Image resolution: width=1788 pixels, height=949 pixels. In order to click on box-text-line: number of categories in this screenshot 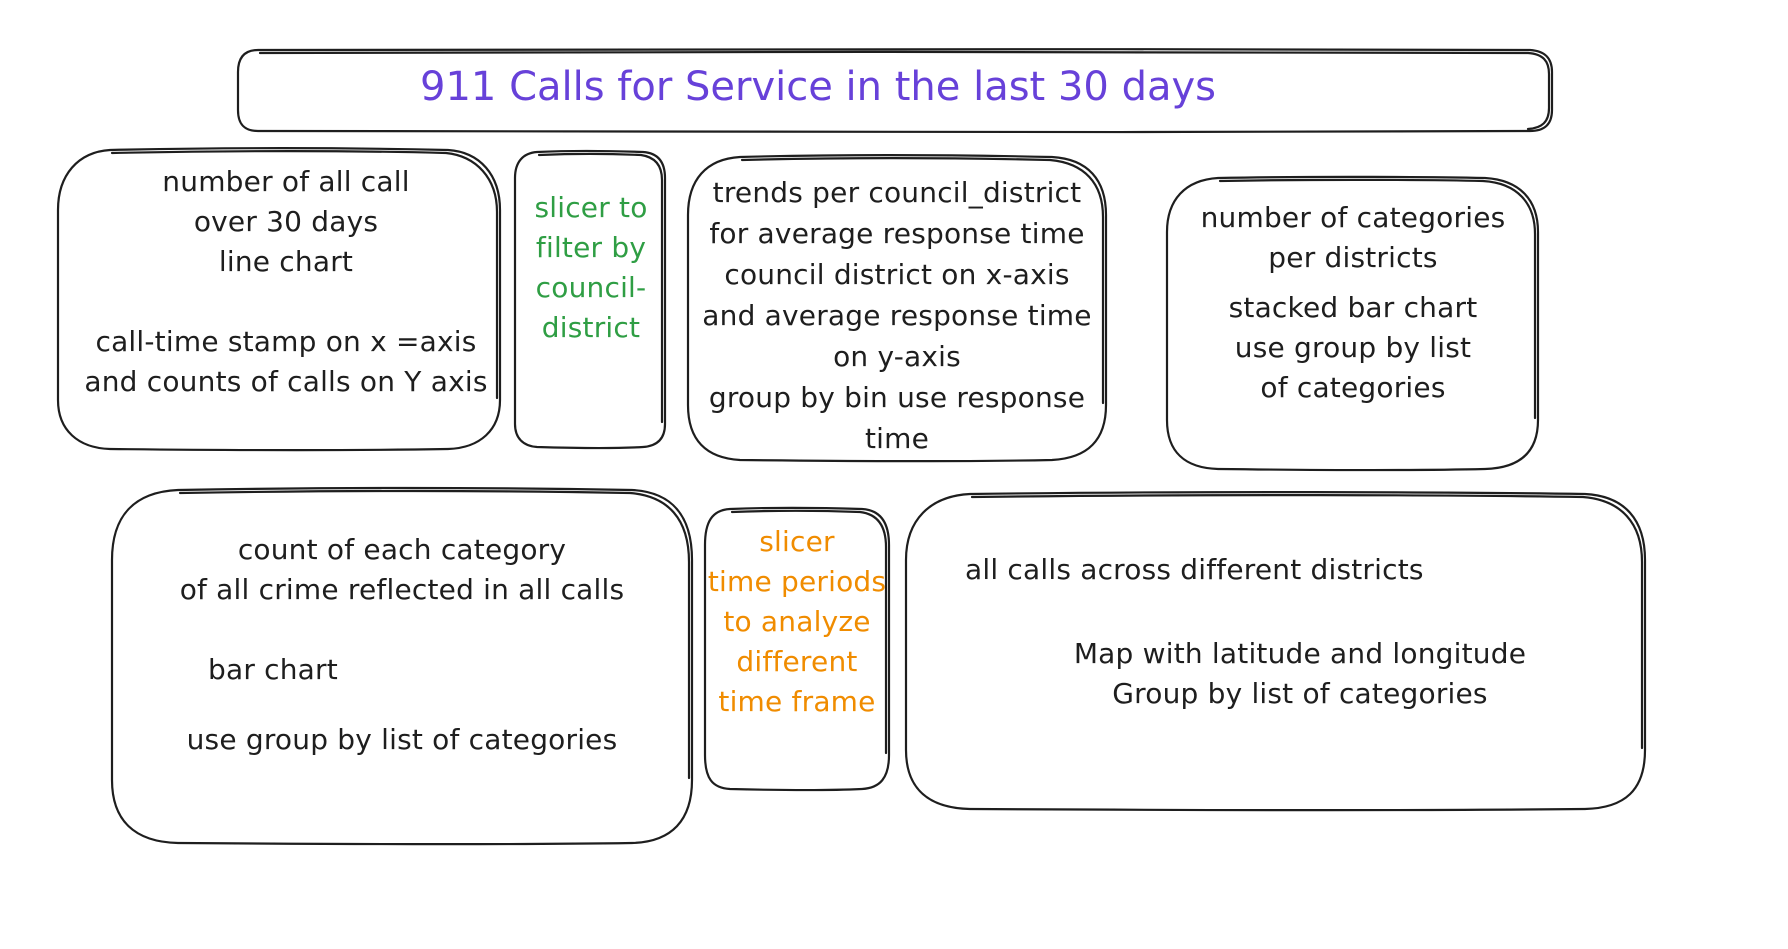, I will do `click(1353, 217)`.